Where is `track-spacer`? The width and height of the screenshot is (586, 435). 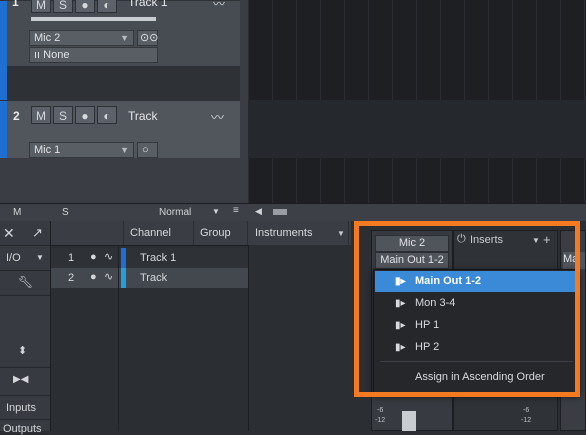 track-spacer is located at coordinates (120, 83).